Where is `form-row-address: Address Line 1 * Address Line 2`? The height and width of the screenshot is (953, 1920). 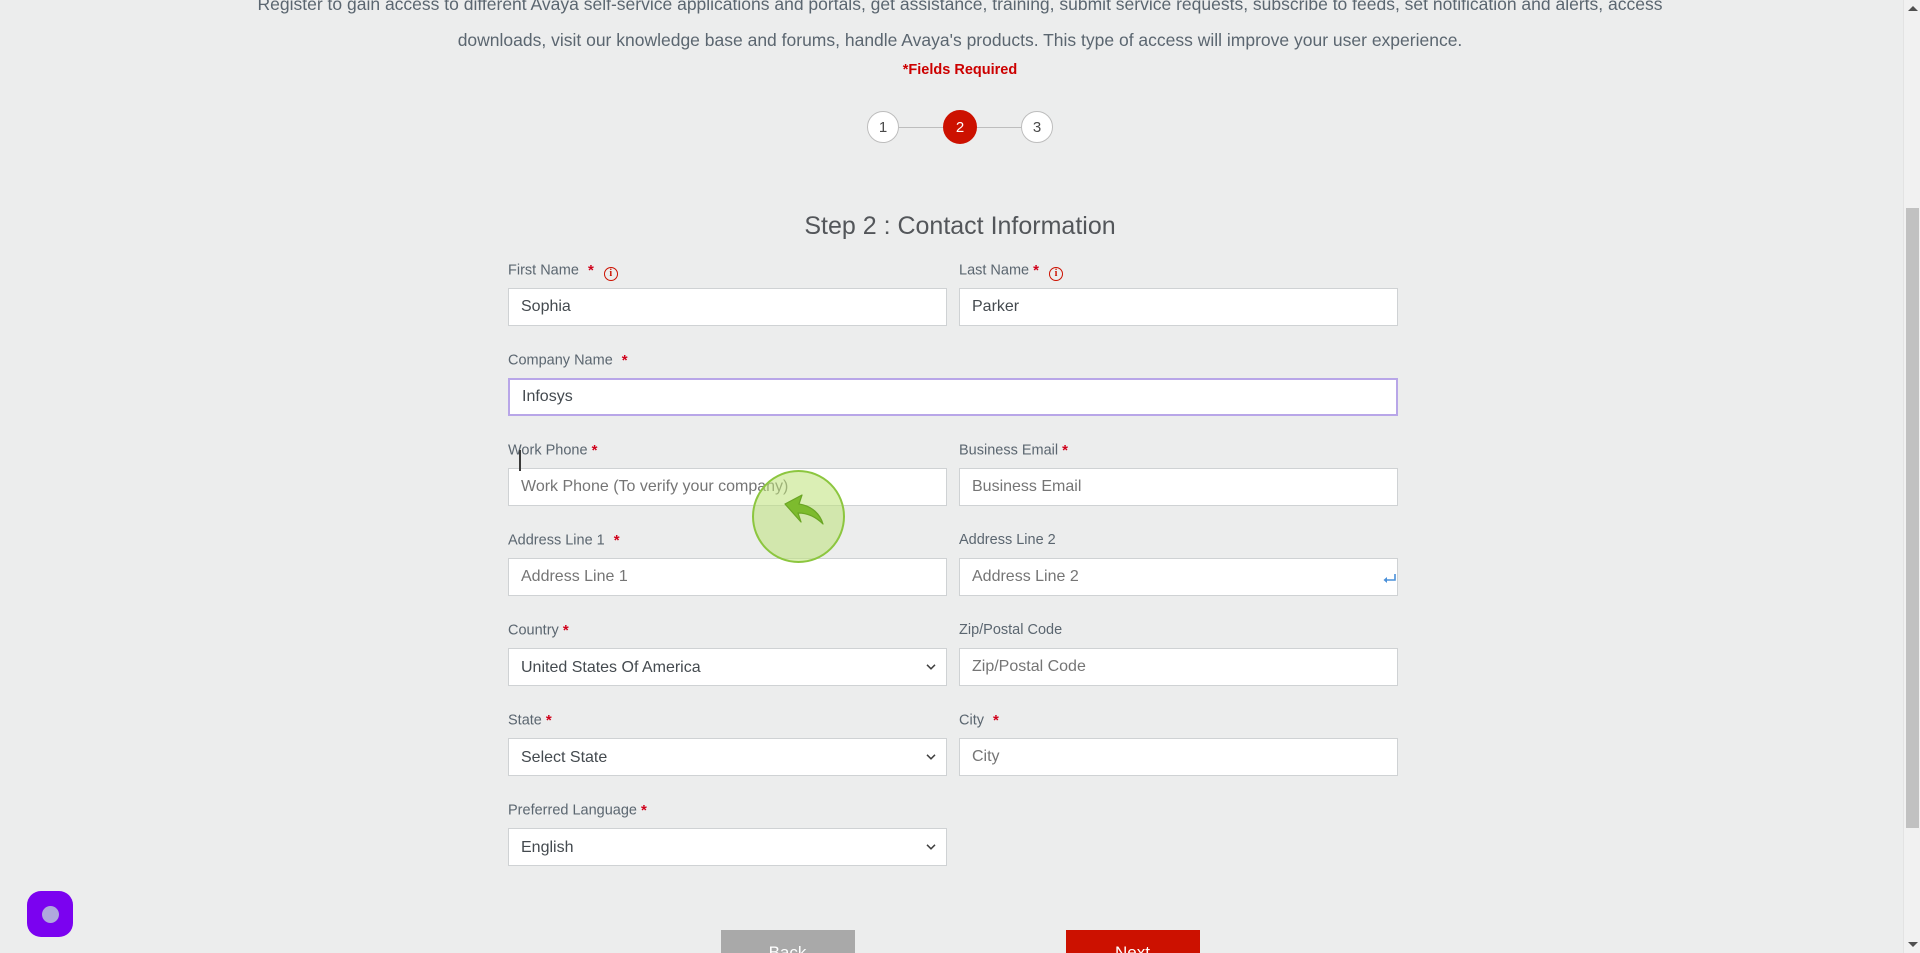 form-row-address: Address Line 1 * Address Line 2 is located at coordinates (953, 564).